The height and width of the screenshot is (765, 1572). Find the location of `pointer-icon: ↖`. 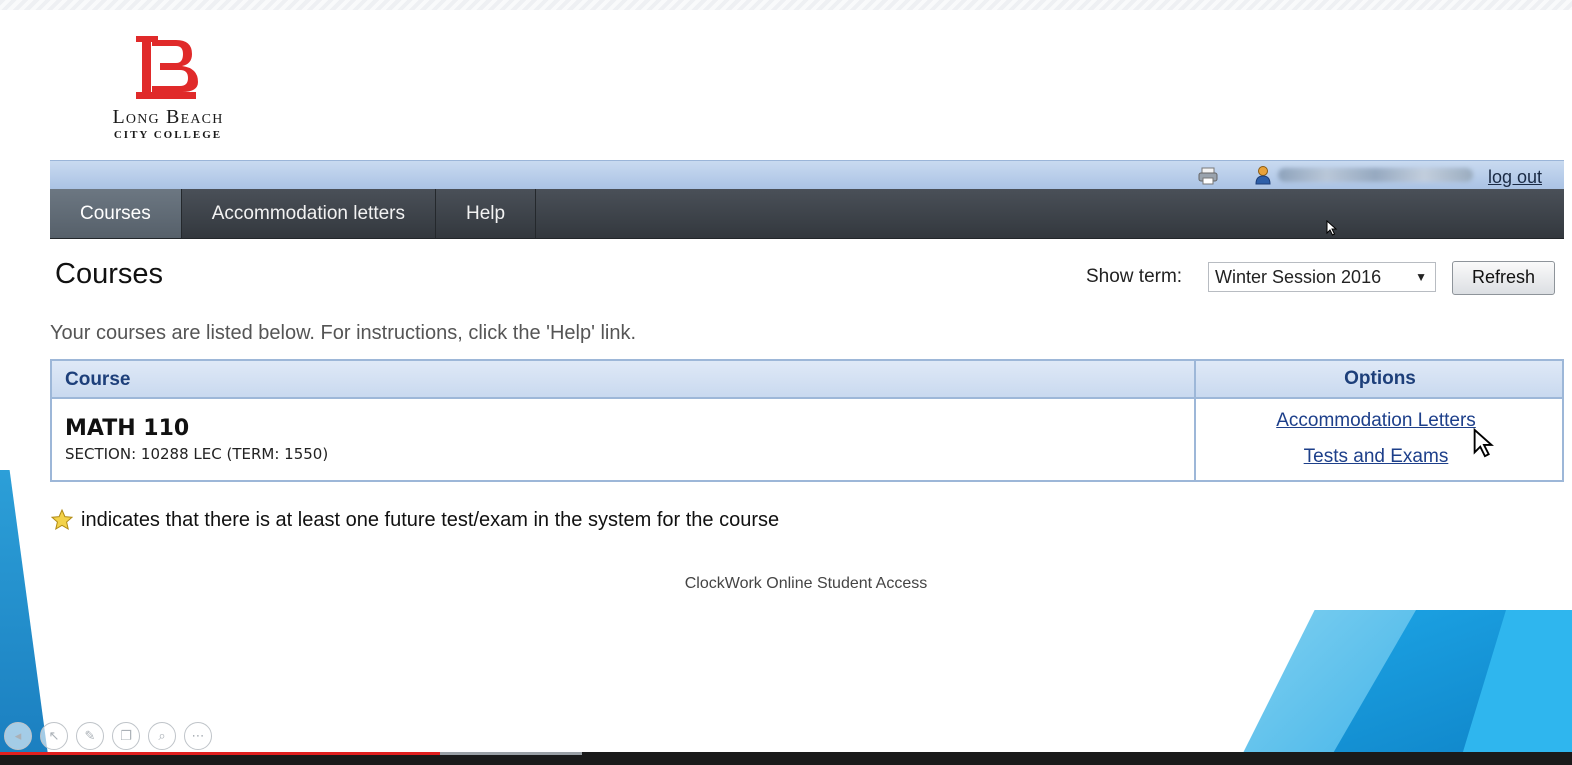

pointer-icon: ↖ is located at coordinates (54, 736).